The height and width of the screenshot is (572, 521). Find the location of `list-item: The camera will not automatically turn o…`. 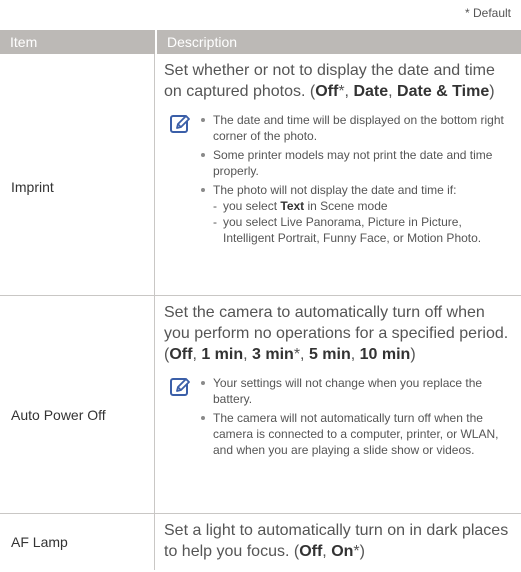

list-item: The camera will not automatically turn o… is located at coordinates (356, 434).